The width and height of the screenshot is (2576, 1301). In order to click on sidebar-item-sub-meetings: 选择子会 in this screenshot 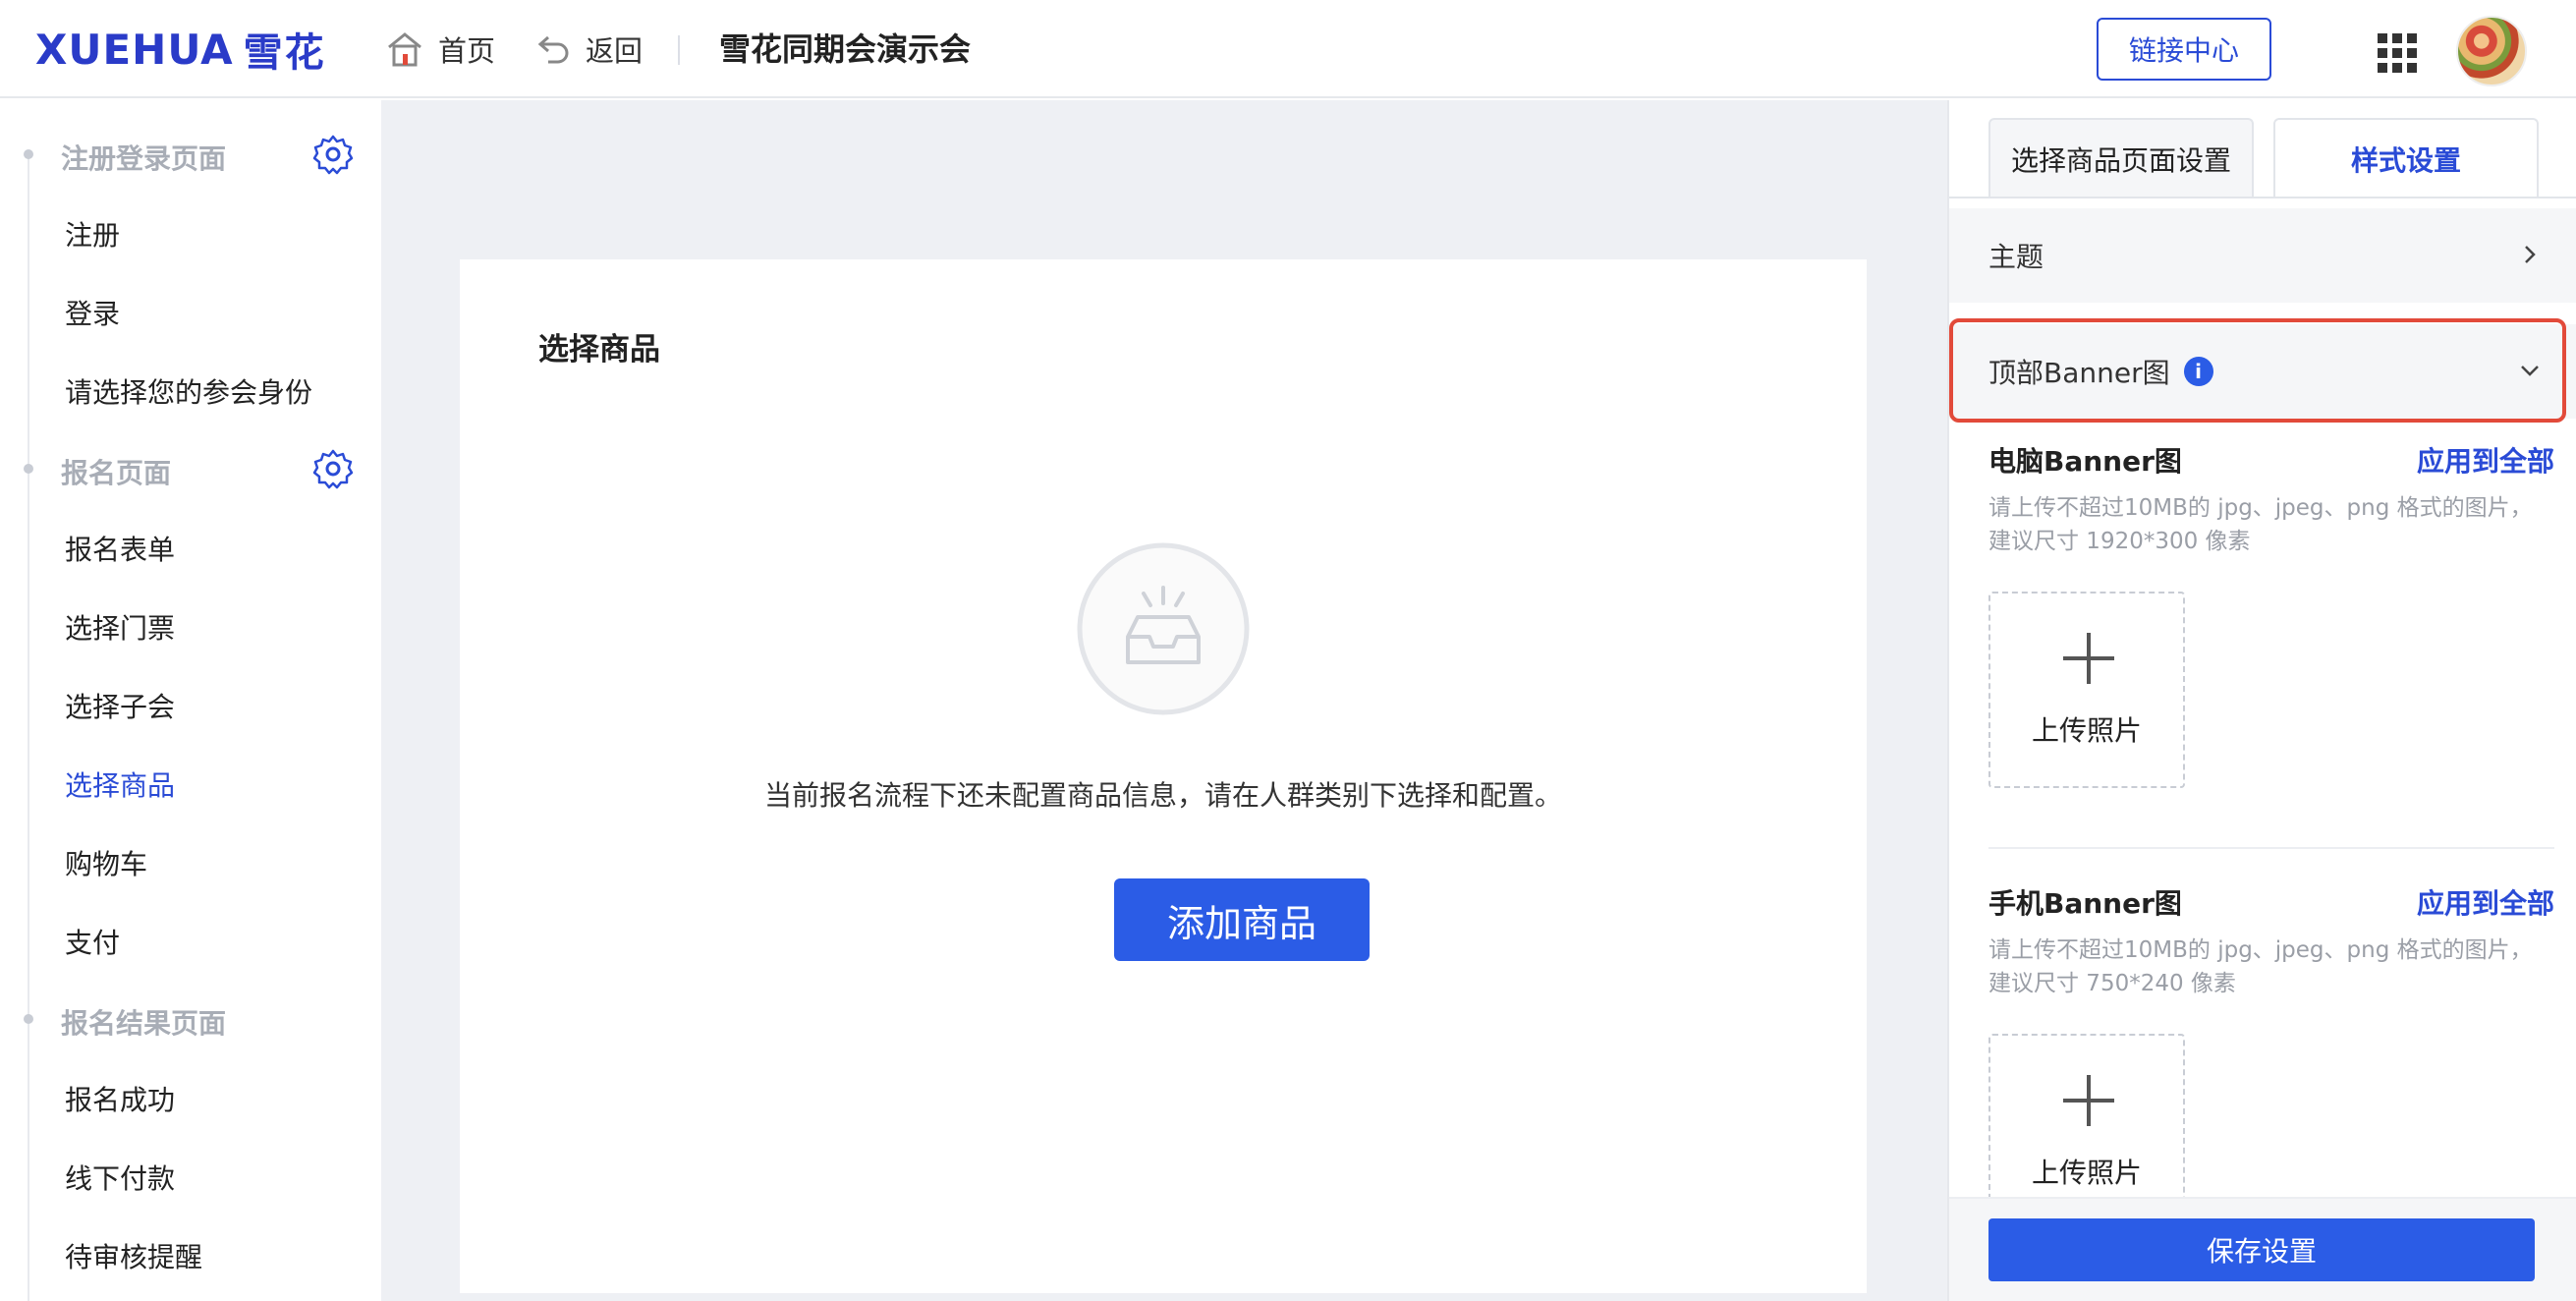, I will do `click(212, 707)`.